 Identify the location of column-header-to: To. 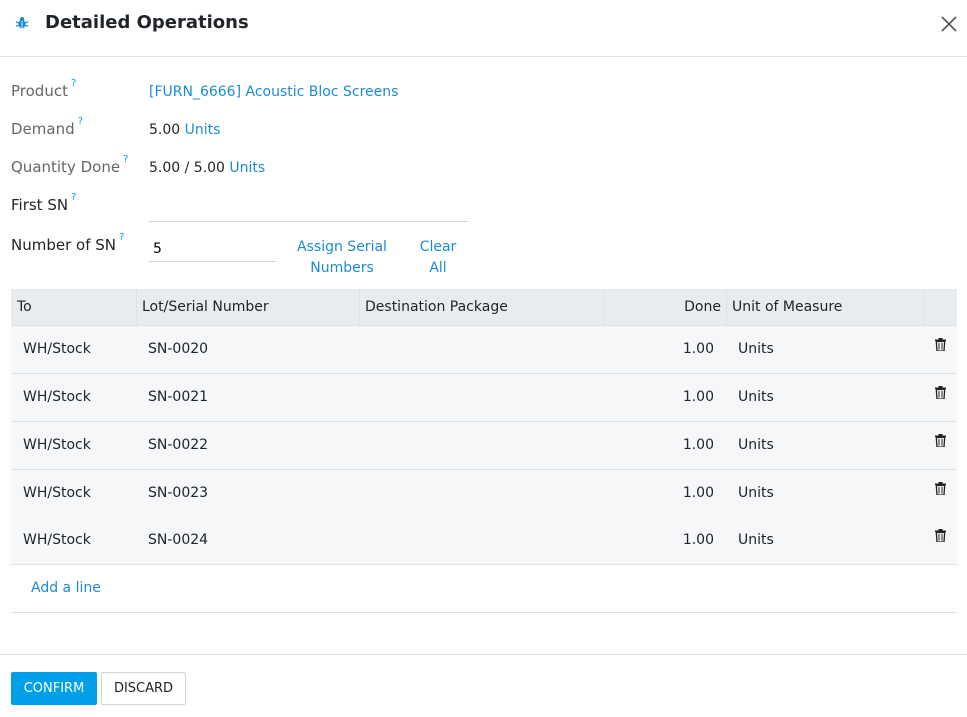
(74, 307).